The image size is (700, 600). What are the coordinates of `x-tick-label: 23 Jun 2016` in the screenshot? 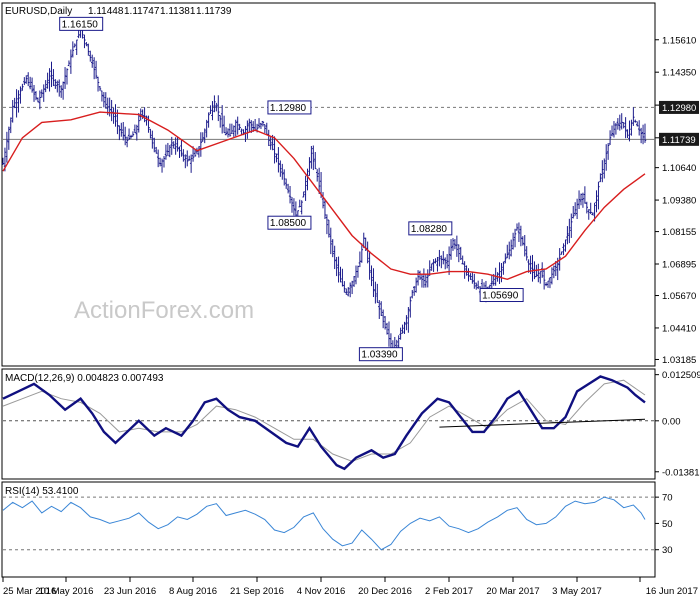 It's located at (130, 591).